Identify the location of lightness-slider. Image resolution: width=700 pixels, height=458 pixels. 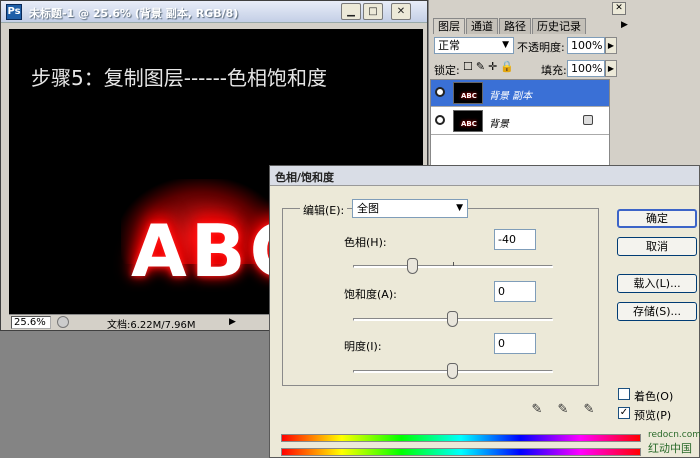
(453, 371).